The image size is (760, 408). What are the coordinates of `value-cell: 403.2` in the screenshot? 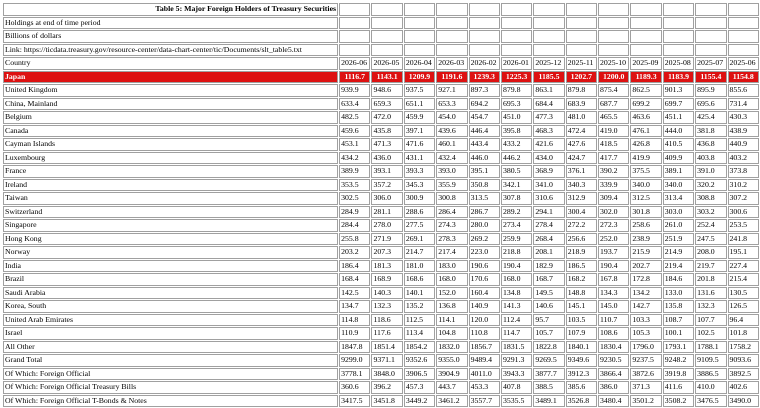 It's located at (743, 157).